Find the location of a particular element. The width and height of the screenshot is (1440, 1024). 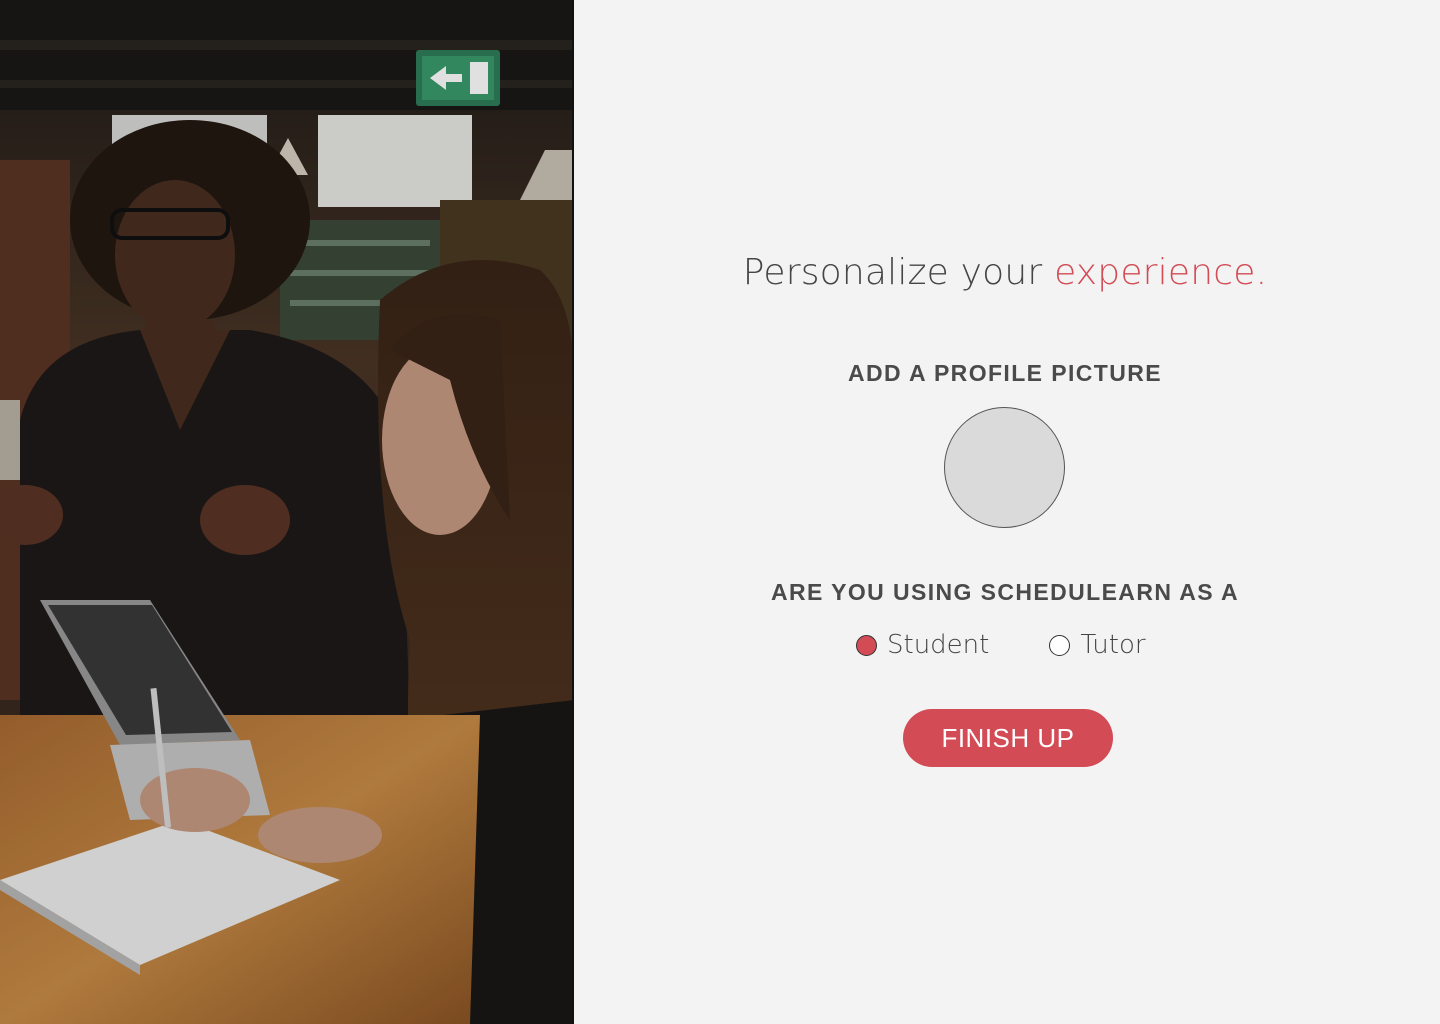

role-option-tutor: Tutor is located at coordinates (1097, 645).